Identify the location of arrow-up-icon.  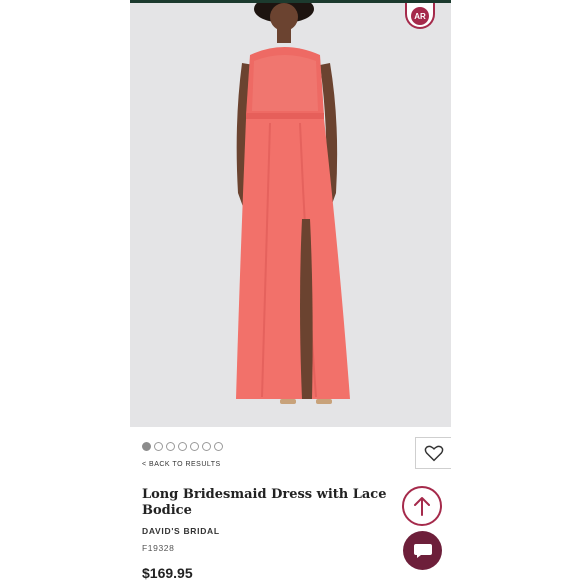
(422, 506).